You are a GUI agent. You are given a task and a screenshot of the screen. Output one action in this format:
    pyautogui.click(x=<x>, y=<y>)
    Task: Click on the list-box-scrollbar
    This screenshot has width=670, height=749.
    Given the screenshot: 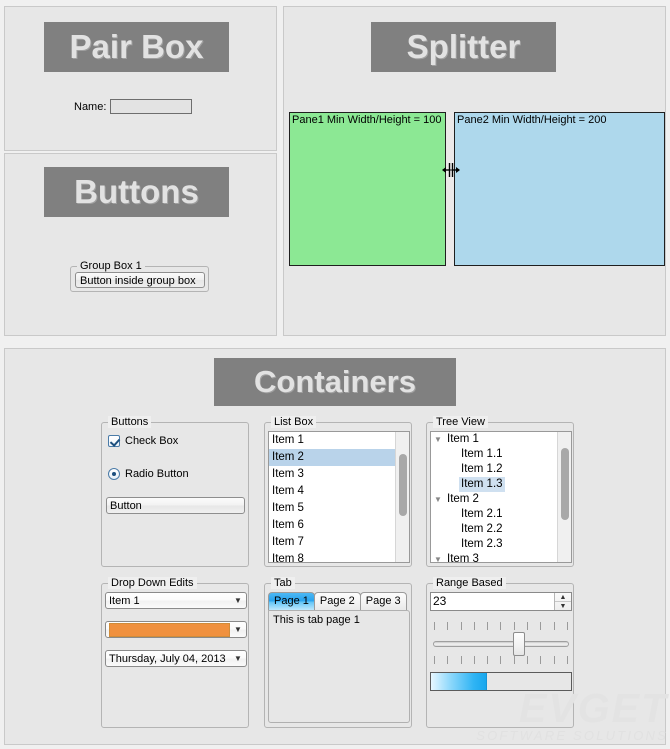 What is the action you would take?
    pyautogui.click(x=402, y=497)
    